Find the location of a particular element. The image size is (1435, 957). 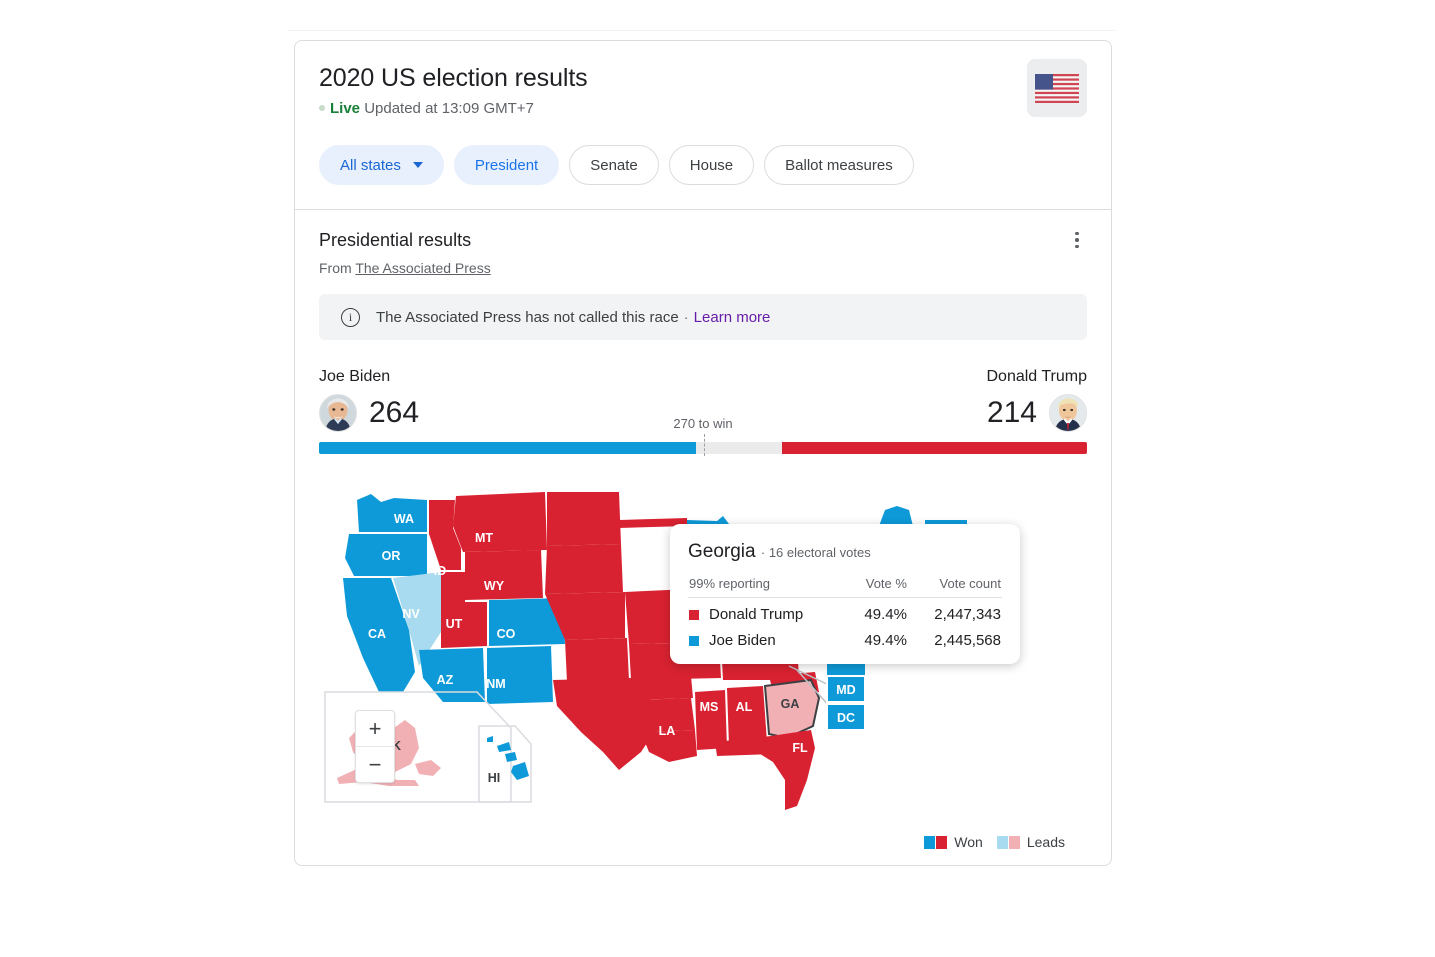

state-badge-md: MD is located at coordinates (845, 690).